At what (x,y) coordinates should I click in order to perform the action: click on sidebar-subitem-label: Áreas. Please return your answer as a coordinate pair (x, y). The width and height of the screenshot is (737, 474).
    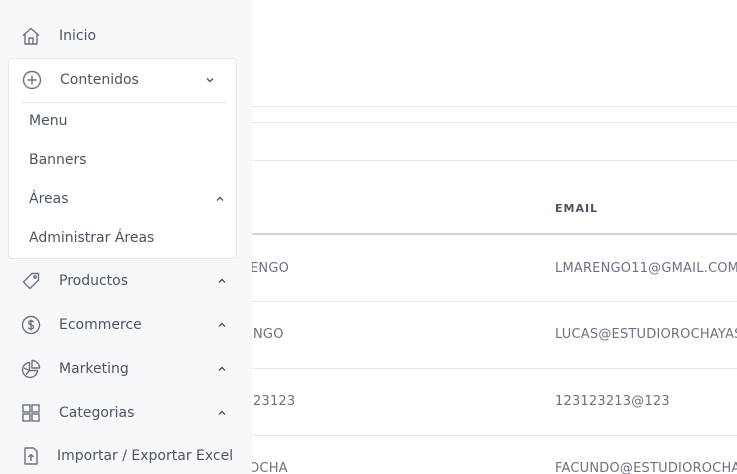
    Looking at the image, I should click on (49, 199).